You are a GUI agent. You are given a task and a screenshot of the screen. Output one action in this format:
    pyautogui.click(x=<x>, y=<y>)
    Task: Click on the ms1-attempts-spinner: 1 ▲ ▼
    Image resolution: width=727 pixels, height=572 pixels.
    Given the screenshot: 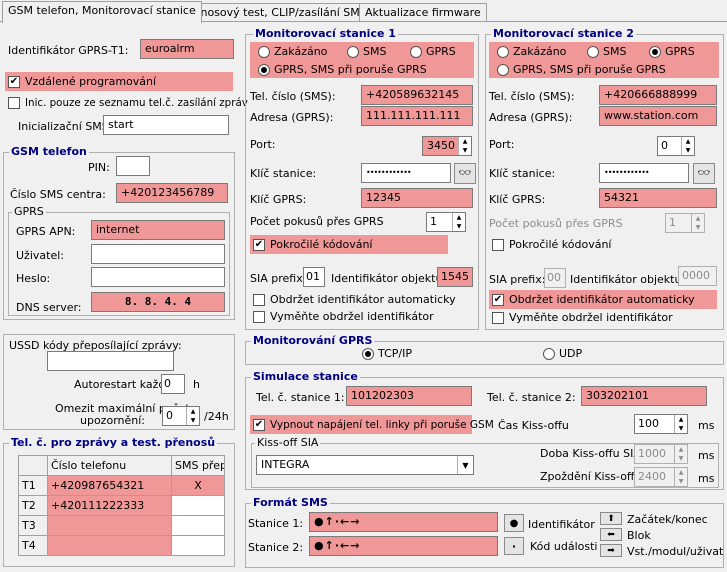 What is the action you would take?
    pyautogui.click(x=446, y=222)
    